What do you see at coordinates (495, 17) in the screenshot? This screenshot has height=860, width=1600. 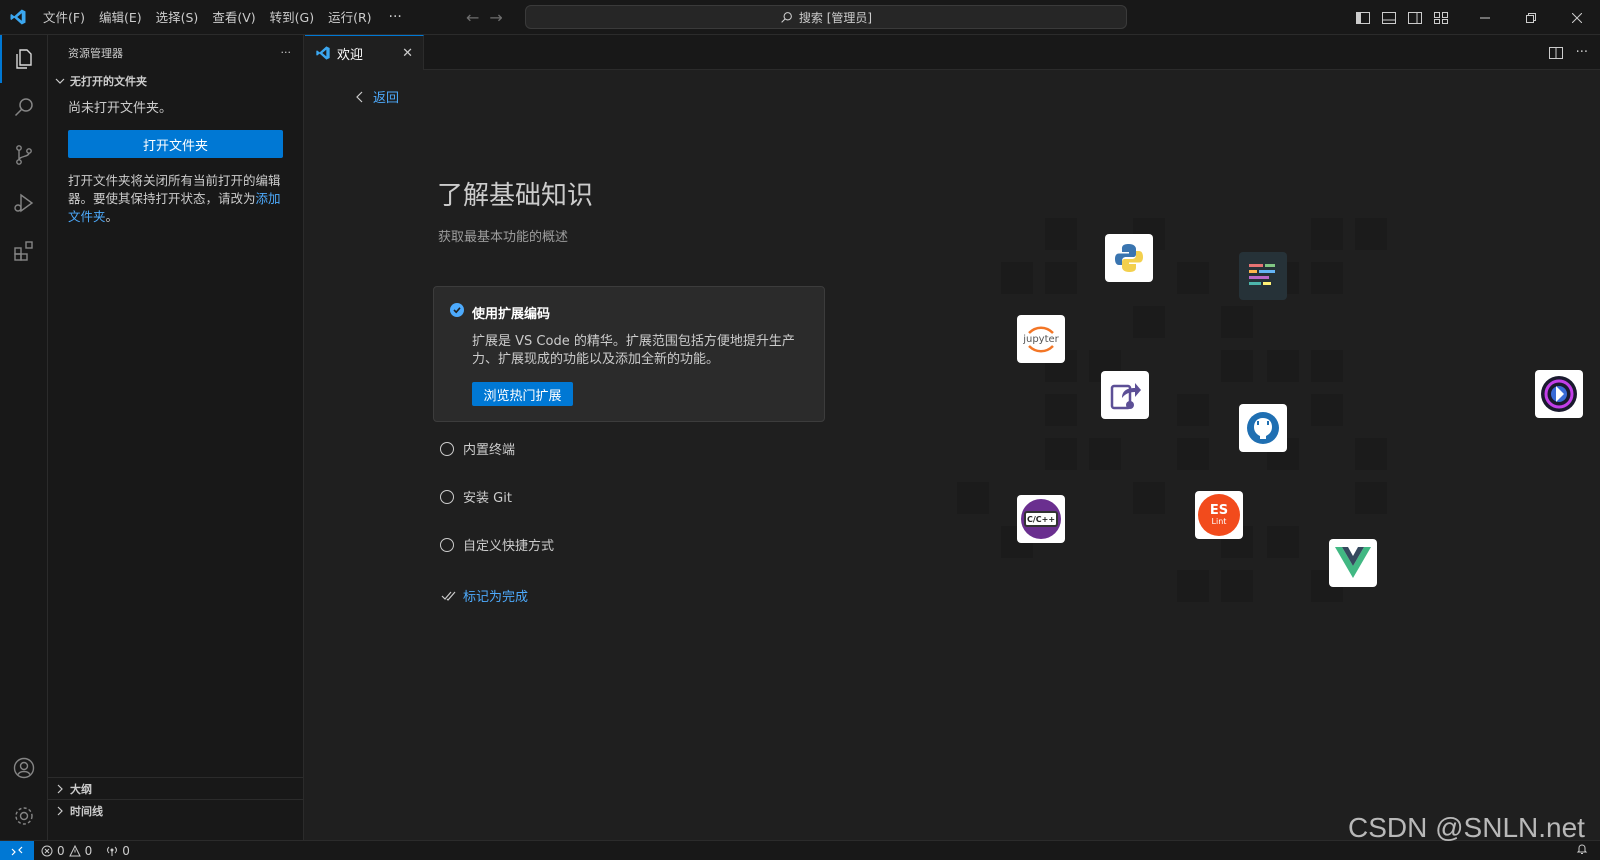 I see `forward-arrow-icon: →` at bounding box center [495, 17].